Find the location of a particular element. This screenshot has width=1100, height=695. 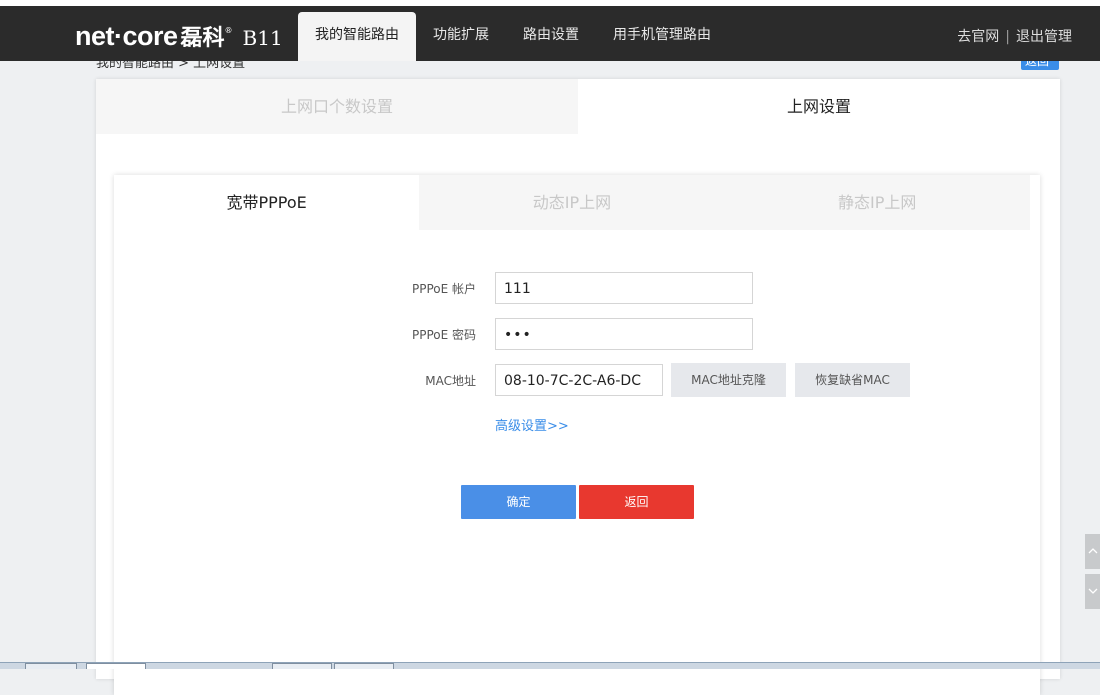

pppoe-account-input: 111 is located at coordinates (624, 288).